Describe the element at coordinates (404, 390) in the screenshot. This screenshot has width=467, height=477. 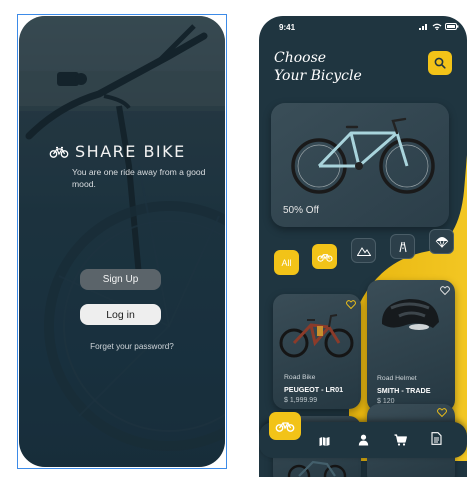
I see `product-name: SMITH - TRADE` at that location.